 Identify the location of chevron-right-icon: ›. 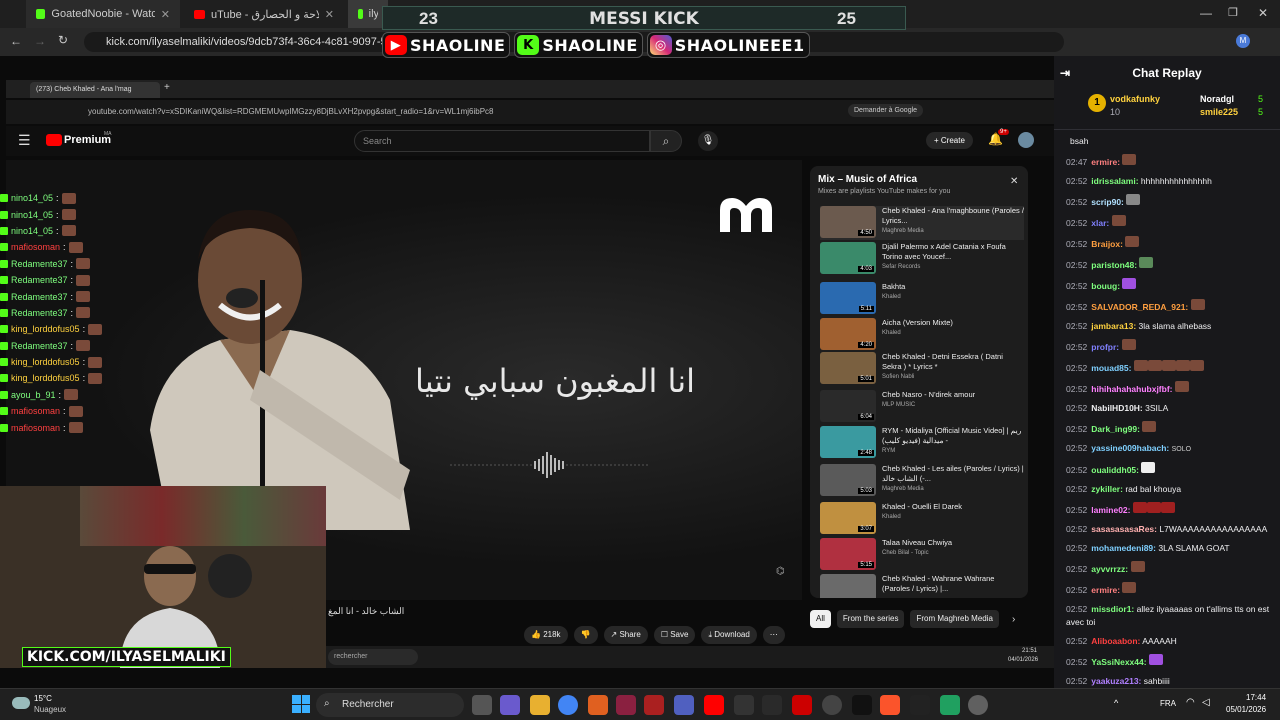
(1013, 619).